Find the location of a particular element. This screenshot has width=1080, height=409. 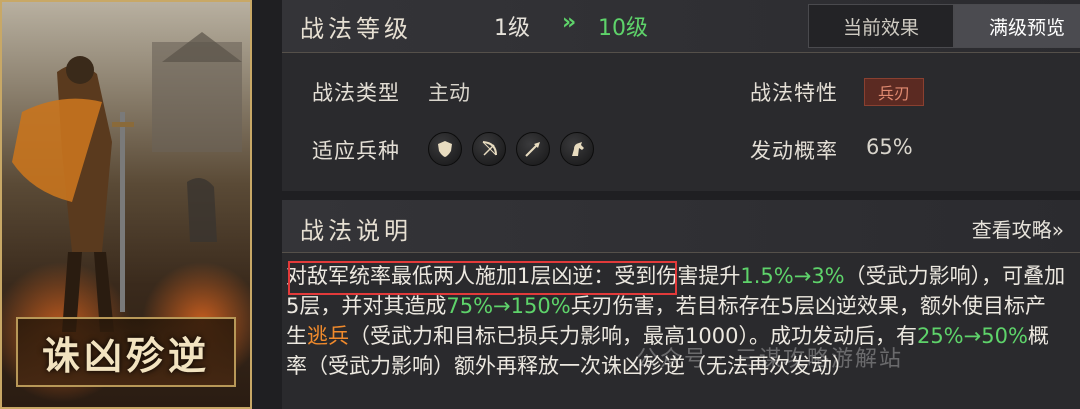

skill-type-value: 主动 is located at coordinates (449, 93).